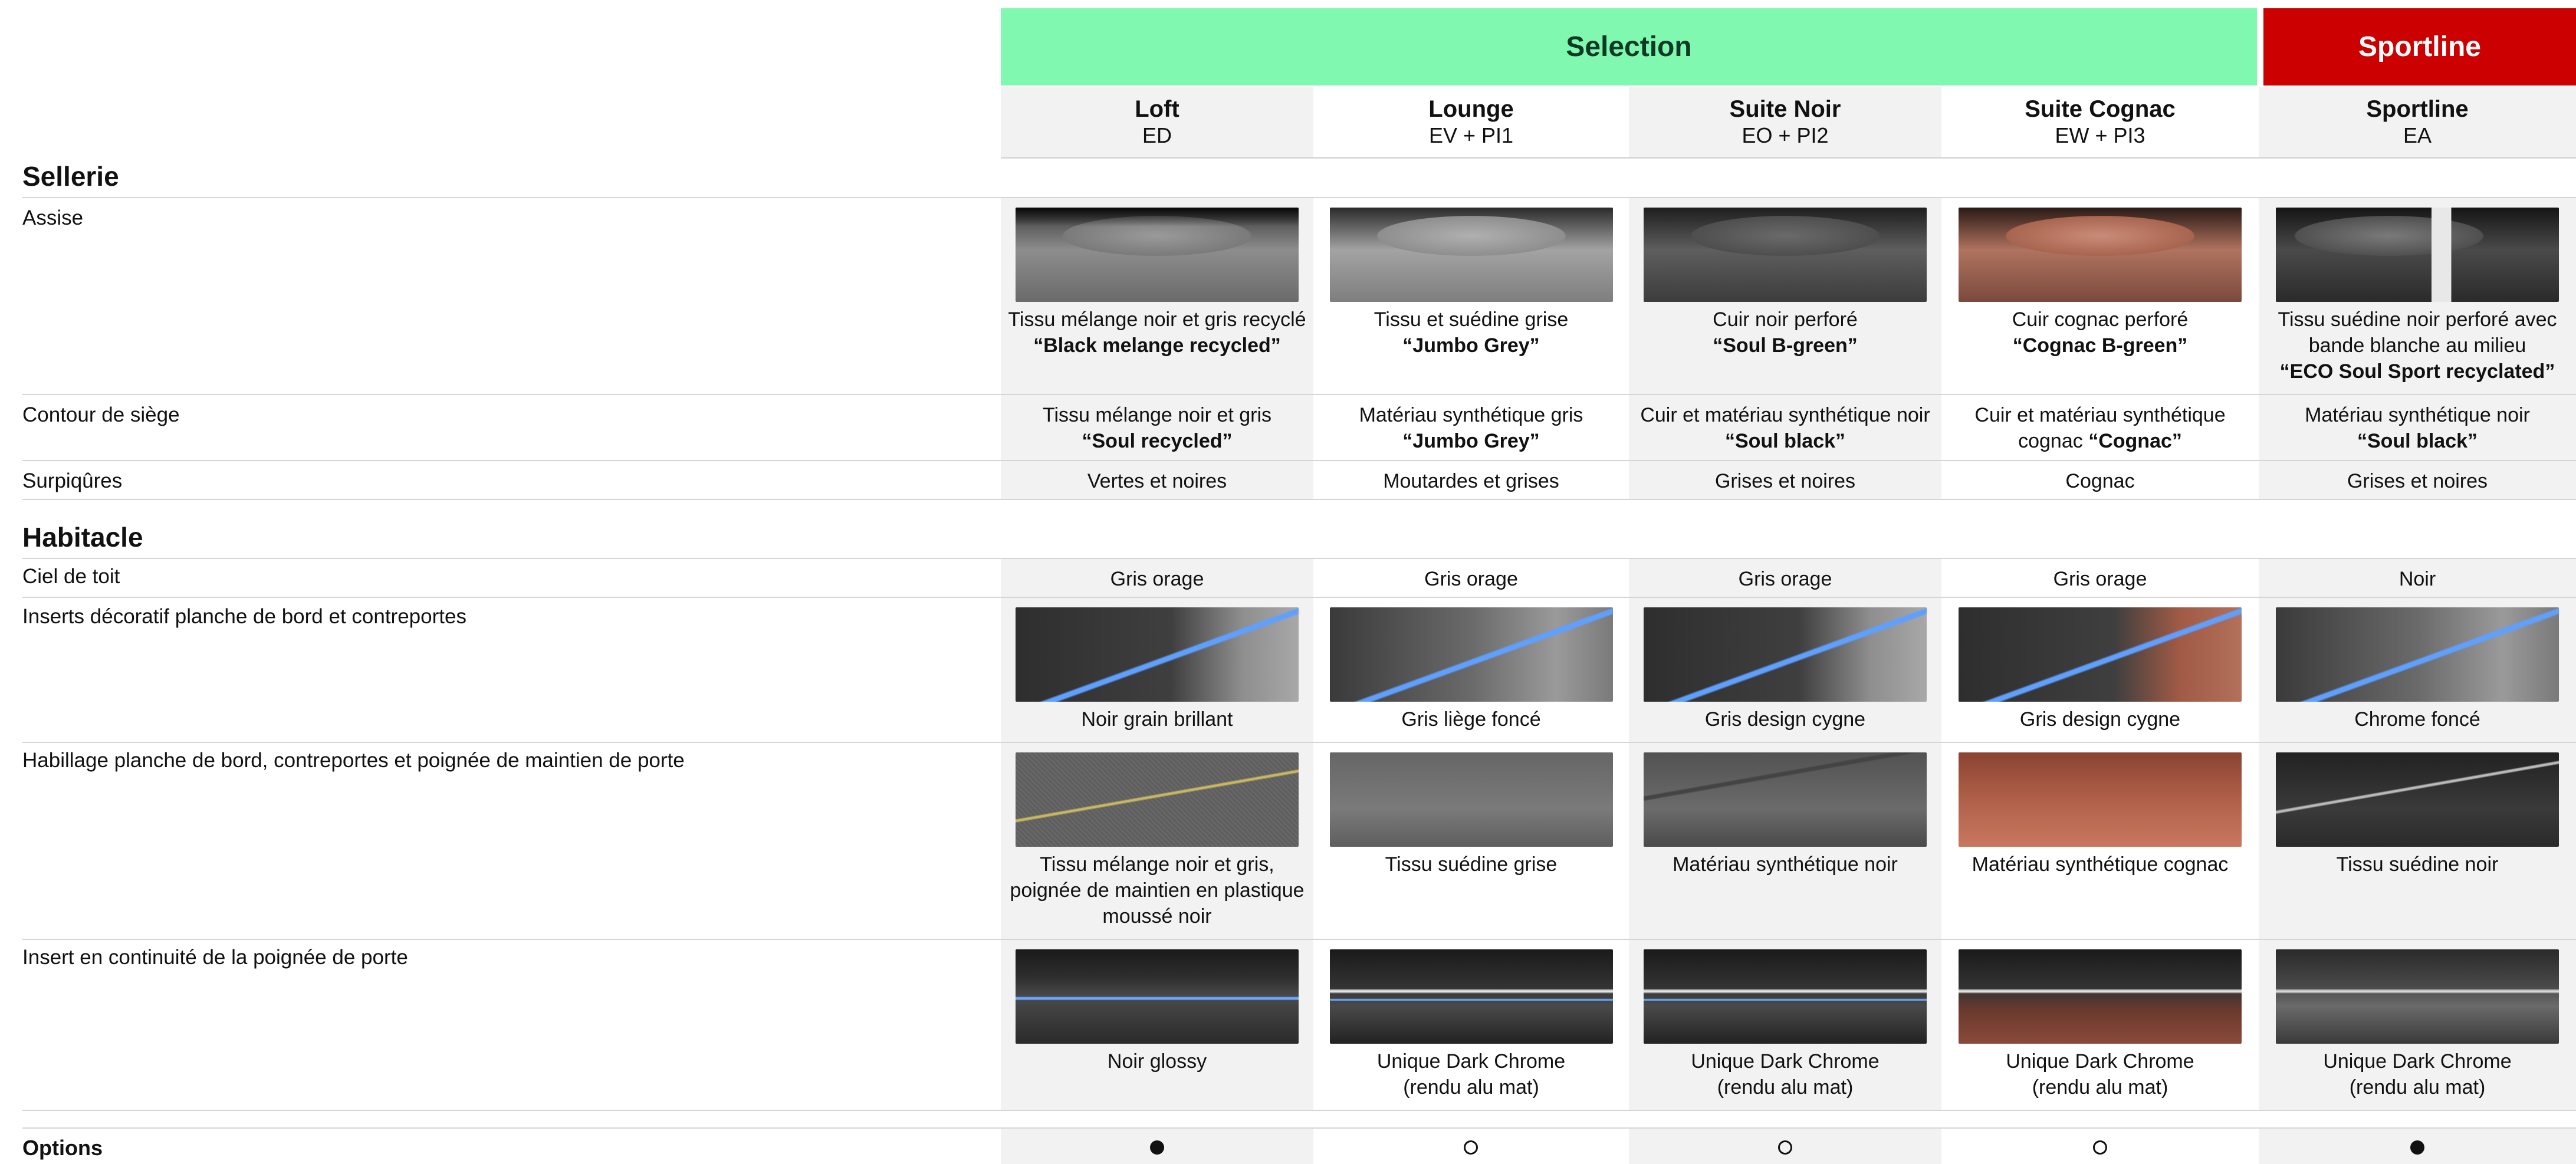 The width and height of the screenshot is (2576, 1164). I want to click on trim-name: Suite Cognac, so click(2100, 109).